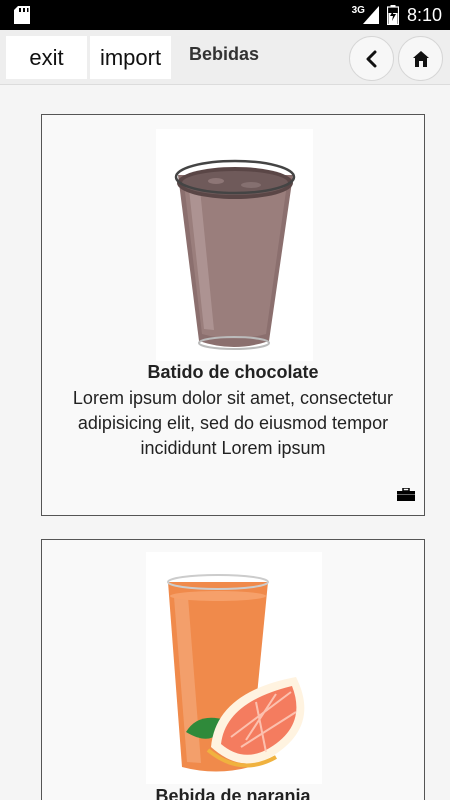 The width and height of the screenshot is (450, 800). I want to click on item-title: Bebida de naranja, so click(233, 793).